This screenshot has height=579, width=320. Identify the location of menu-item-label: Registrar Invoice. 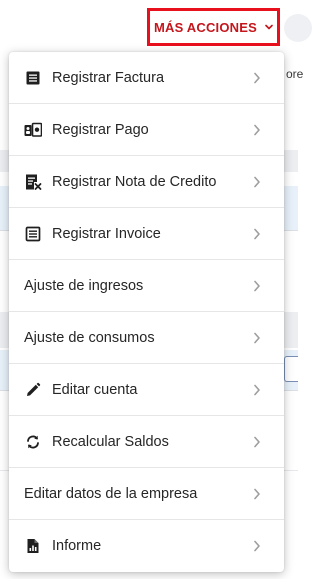
(106, 233).